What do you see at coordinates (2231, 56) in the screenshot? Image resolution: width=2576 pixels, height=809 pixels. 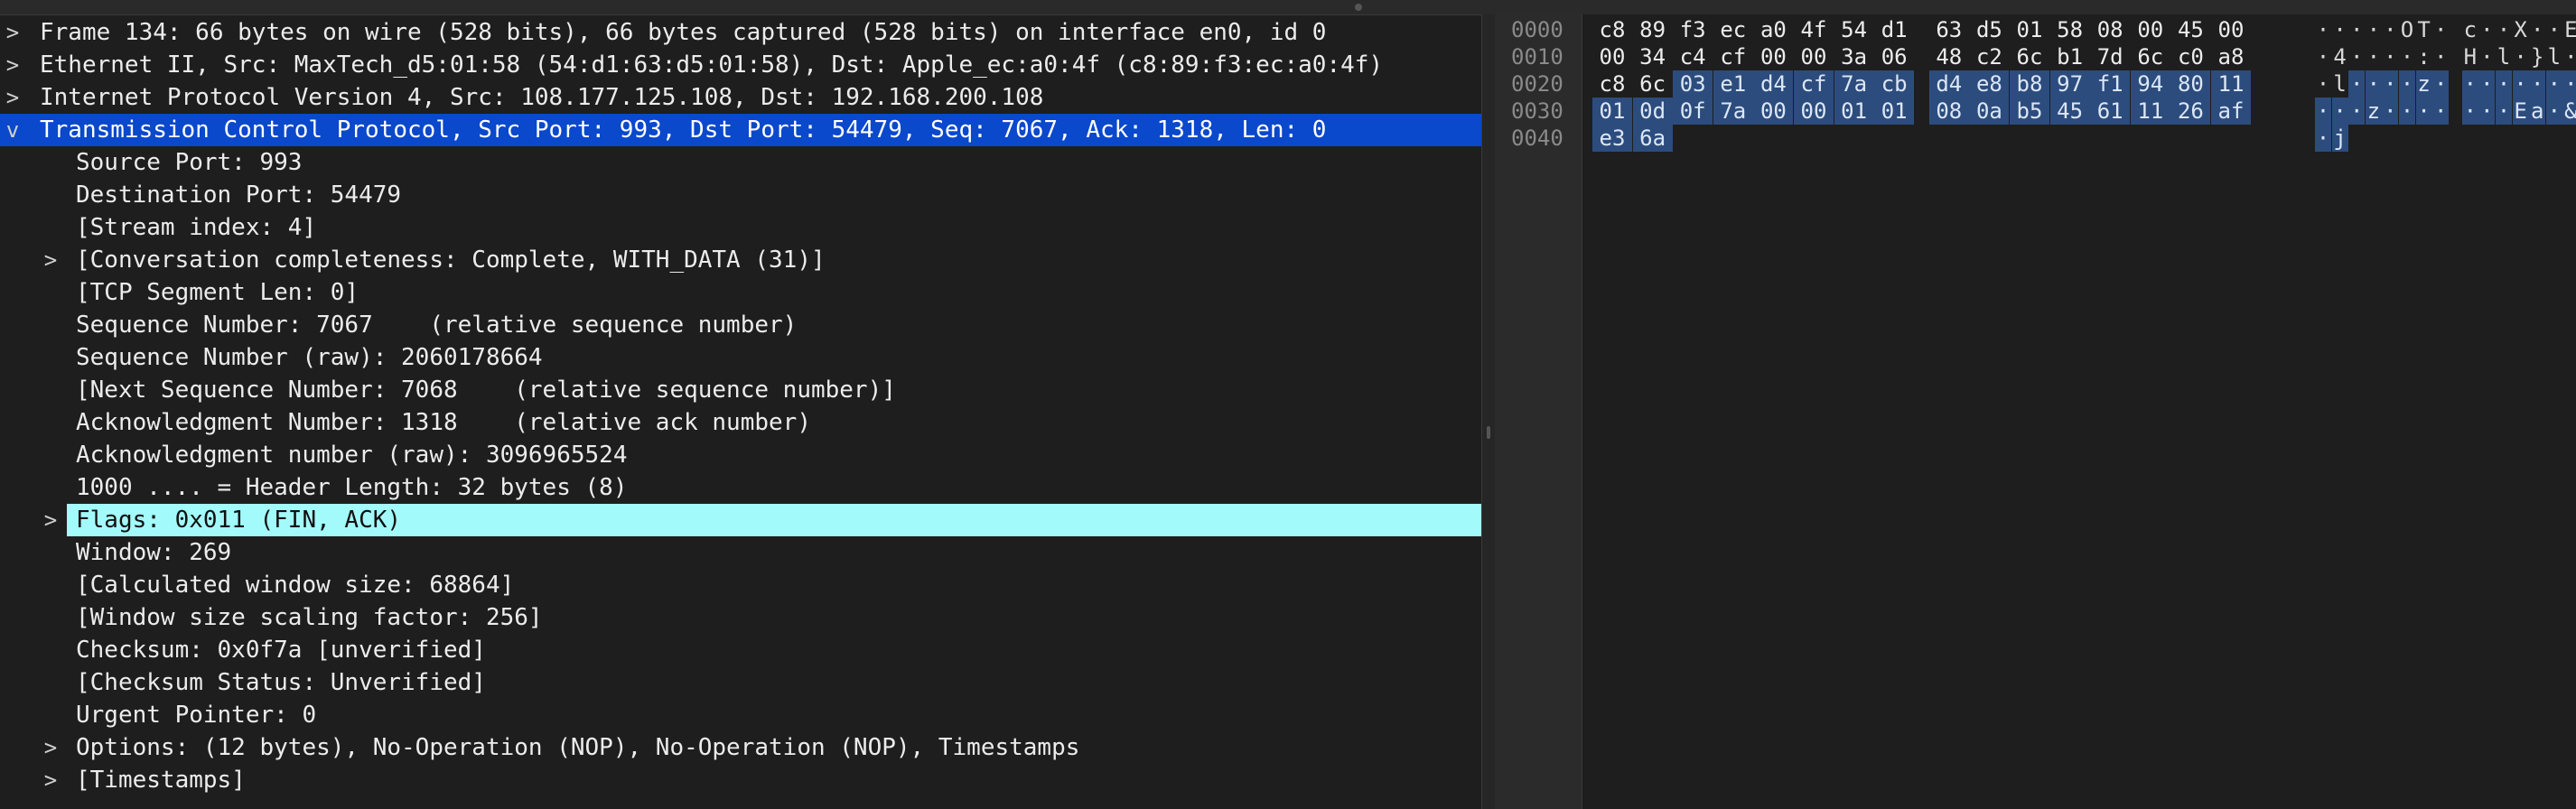 I see `hex-byte: a8` at bounding box center [2231, 56].